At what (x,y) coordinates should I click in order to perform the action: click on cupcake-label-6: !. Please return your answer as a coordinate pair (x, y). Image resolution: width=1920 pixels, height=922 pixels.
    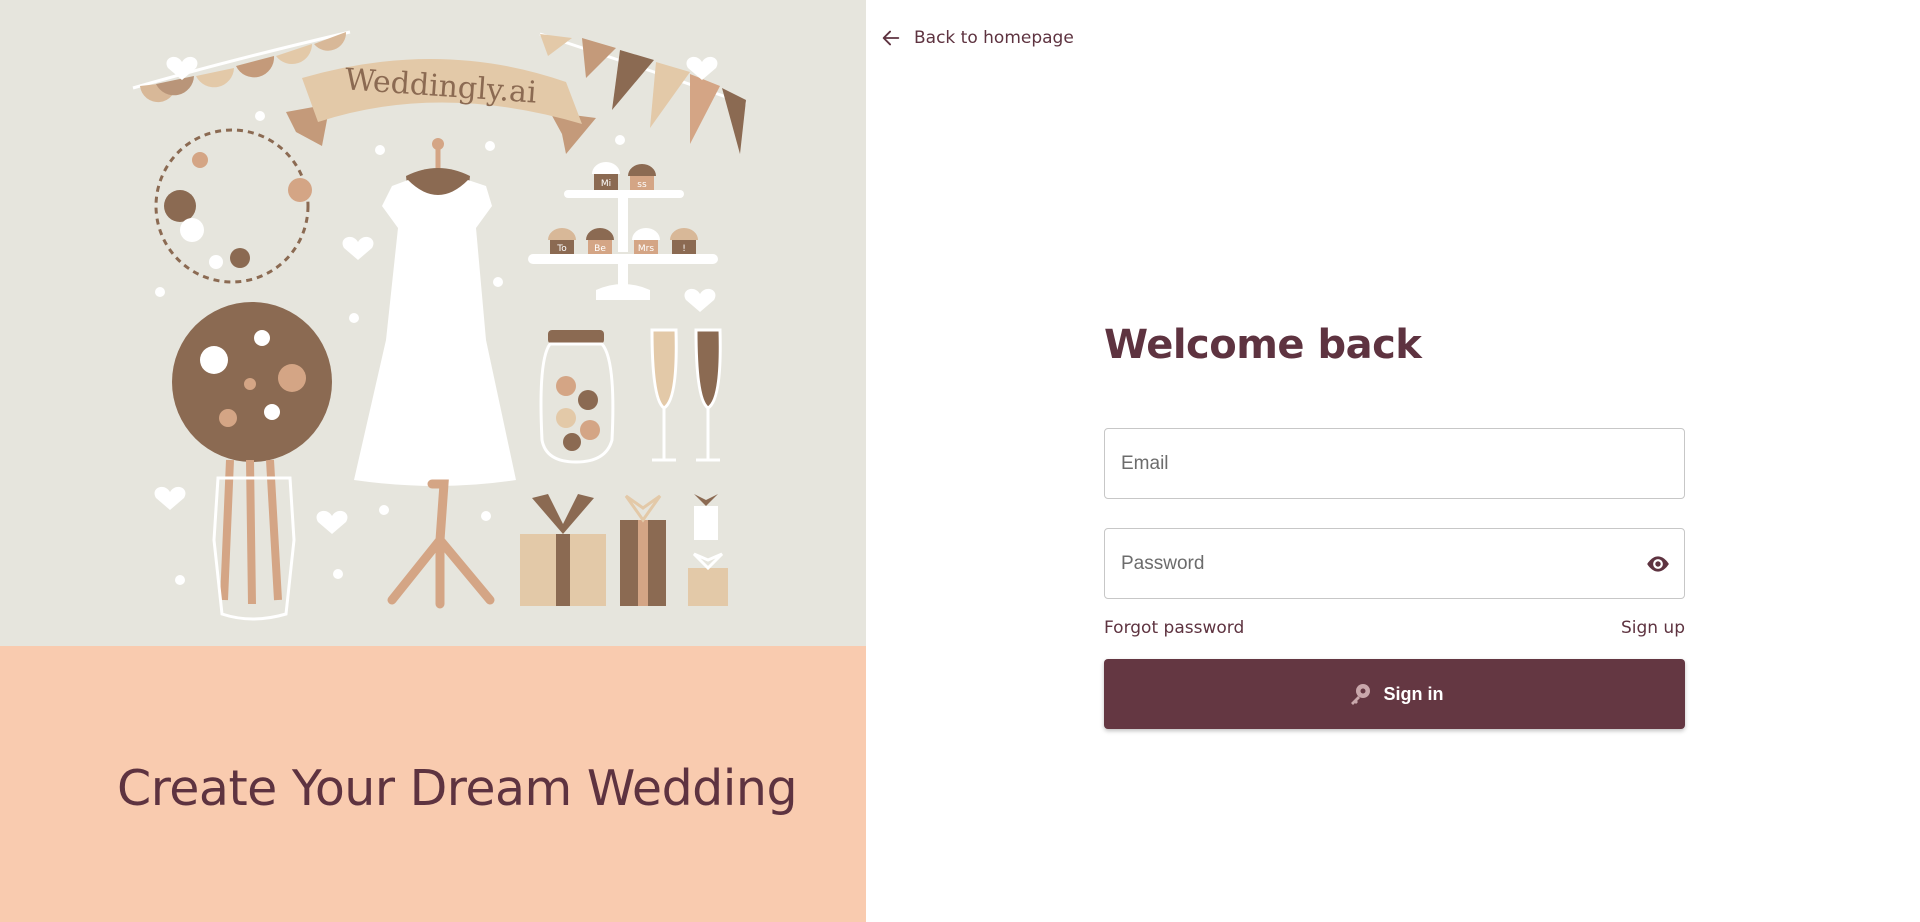
    Looking at the image, I should click on (684, 249).